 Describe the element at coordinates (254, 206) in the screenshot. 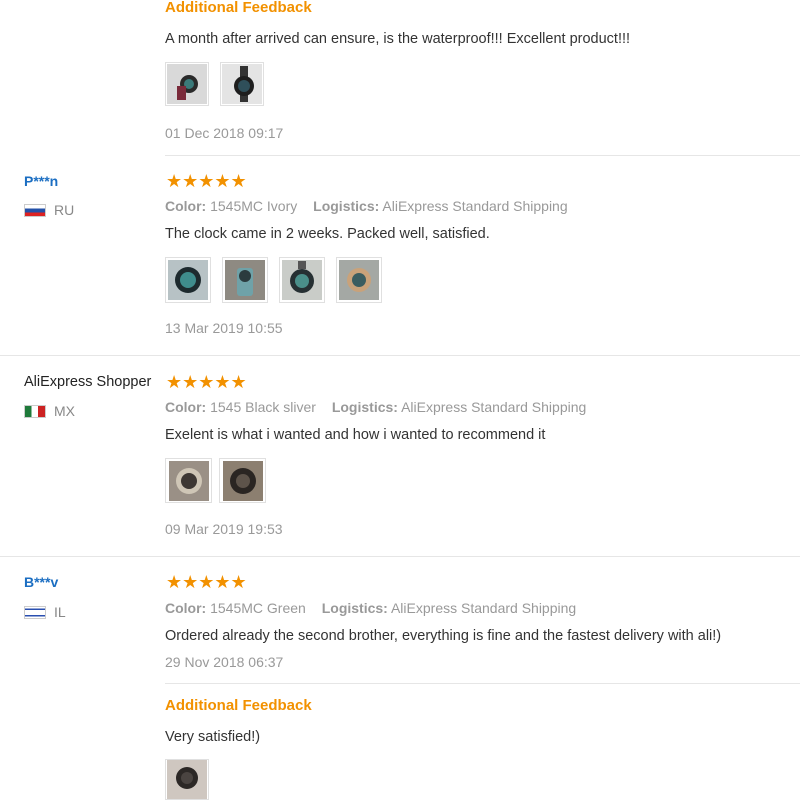

I see `color-value: 1545MC Ivory` at that location.